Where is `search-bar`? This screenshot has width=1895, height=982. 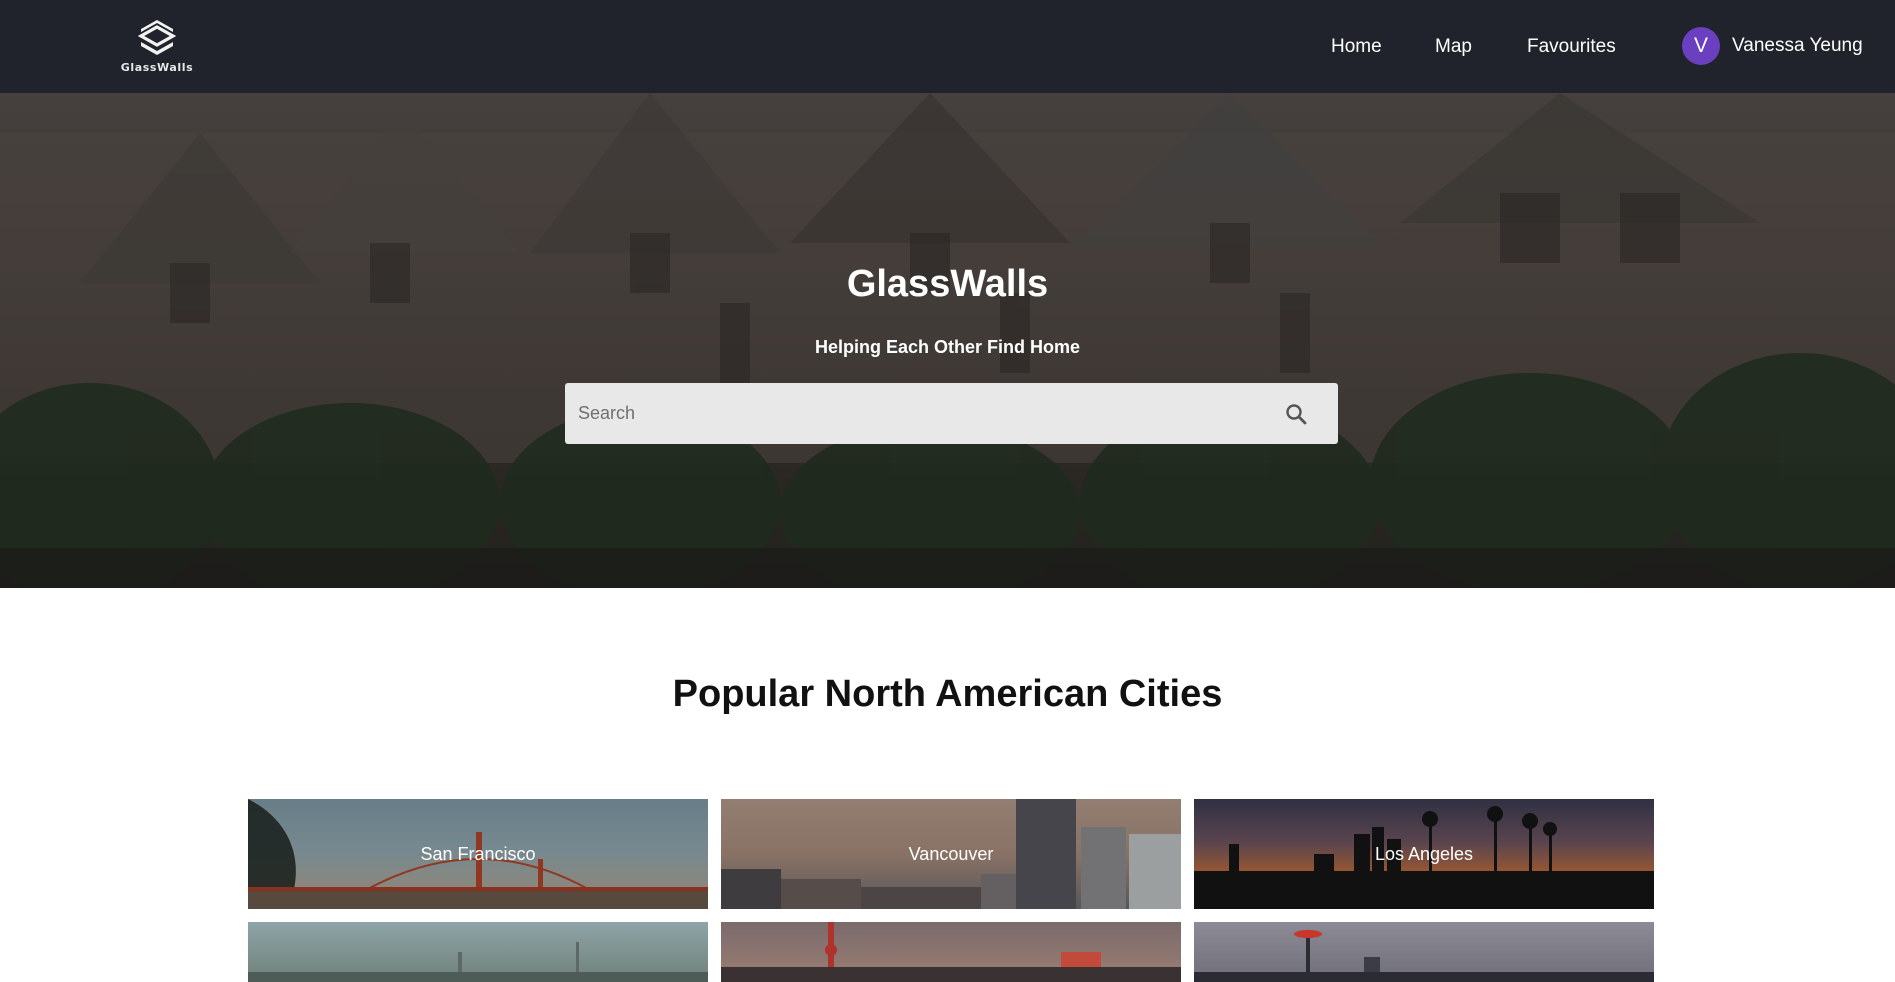
search-bar is located at coordinates (951, 413).